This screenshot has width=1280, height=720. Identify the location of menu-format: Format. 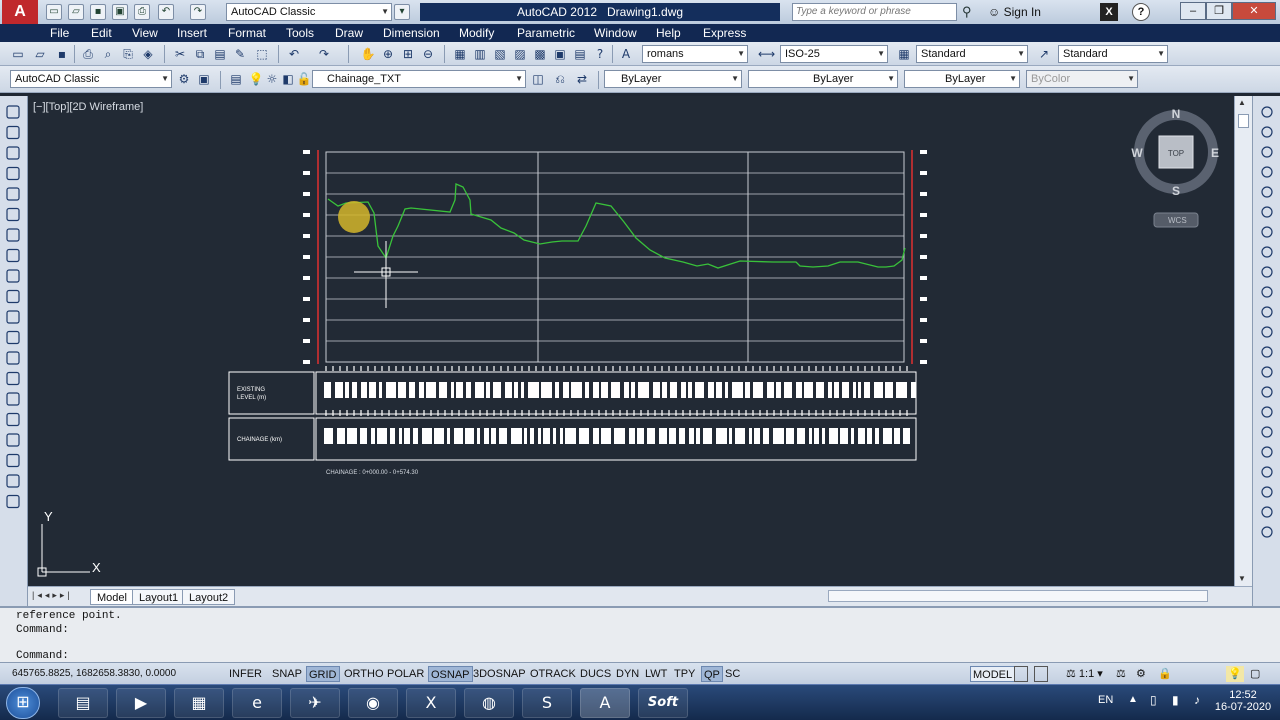
(247, 33).